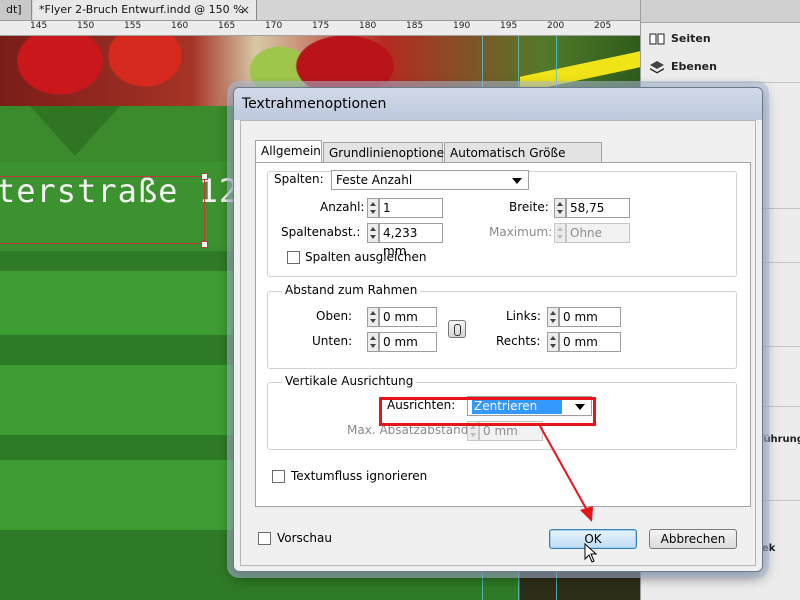 The width and height of the screenshot is (800, 600). What do you see at coordinates (657, 39) in the screenshot?
I see `pages-icon` at bounding box center [657, 39].